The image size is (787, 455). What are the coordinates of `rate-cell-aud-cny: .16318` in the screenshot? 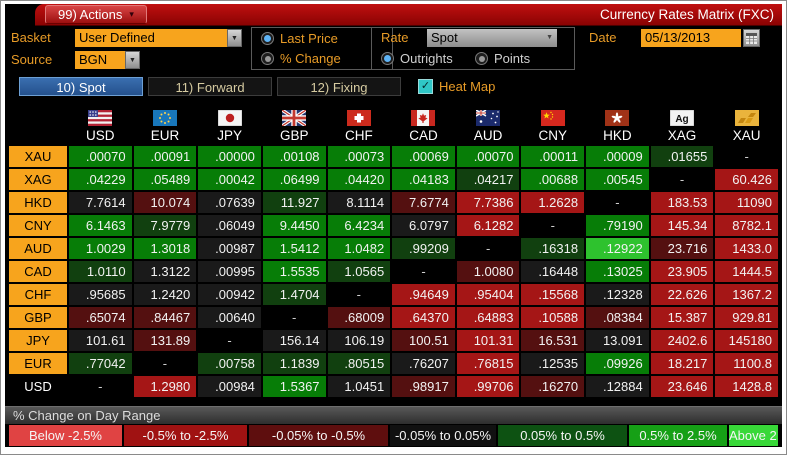 It's located at (553, 248).